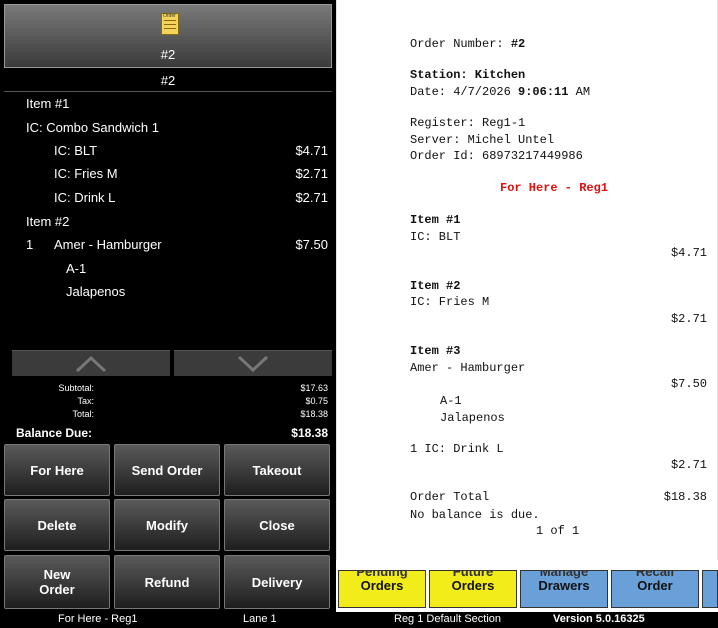  What do you see at coordinates (688, 465) in the screenshot?
I see `receipt-extra-price: $2.71` at bounding box center [688, 465].